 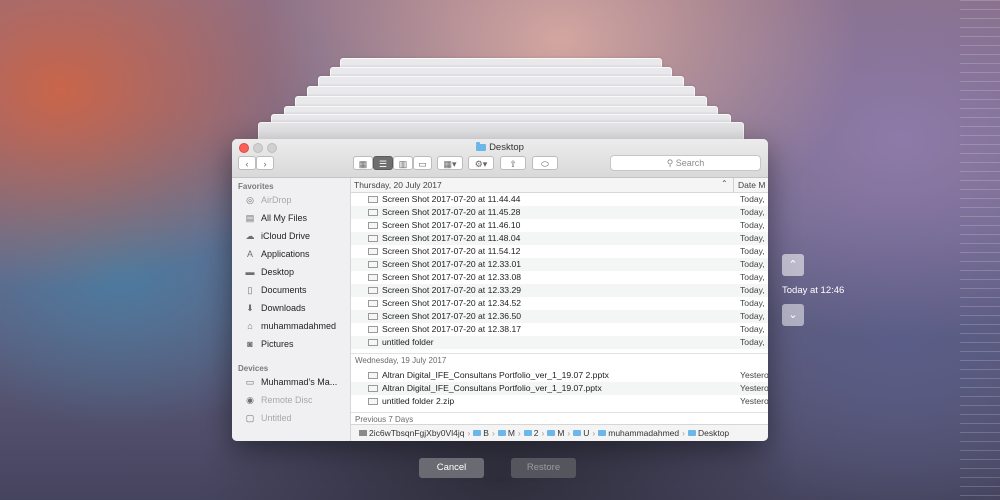 I want to click on sidebar-item-label: Downloads, so click(x=283, y=308).